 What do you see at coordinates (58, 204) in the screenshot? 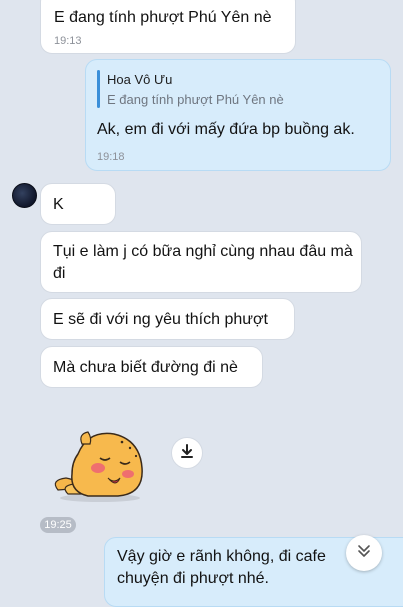
I see `message-text: K` at bounding box center [58, 204].